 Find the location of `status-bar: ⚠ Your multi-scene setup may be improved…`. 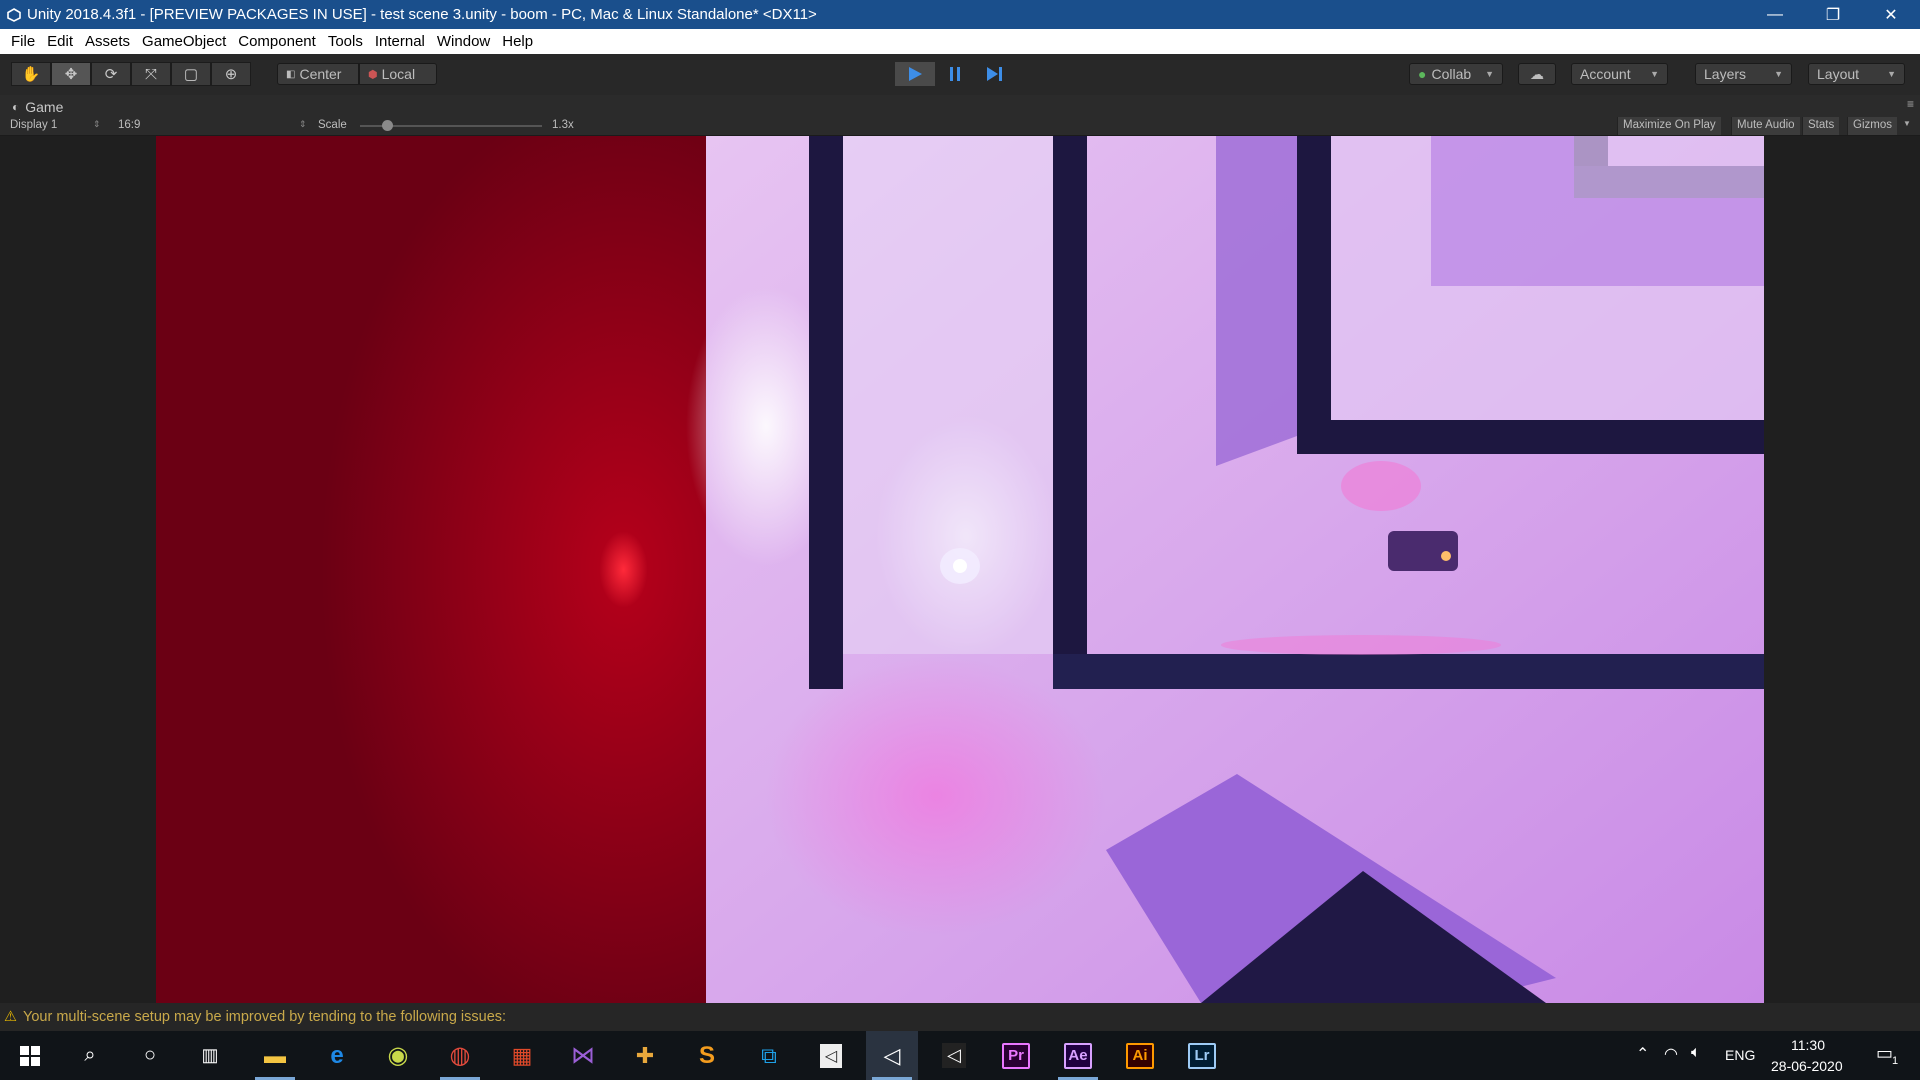

status-bar: ⚠ Your multi-scene setup may be improved… is located at coordinates (960, 1017).